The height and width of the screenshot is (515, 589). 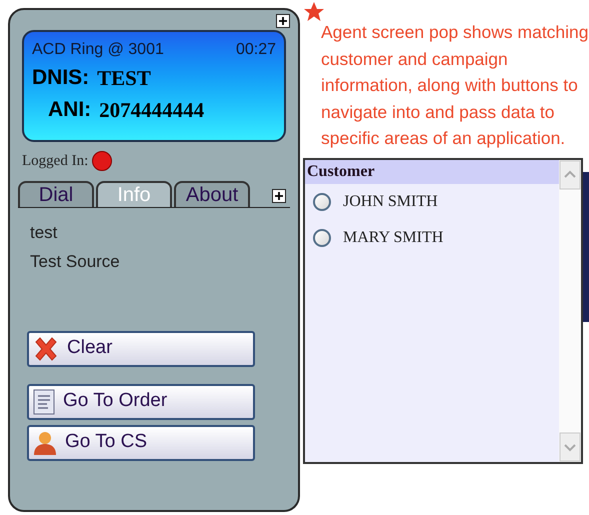 What do you see at coordinates (46, 349) in the screenshot?
I see `cross-icon` at bounding box center [46, 349].